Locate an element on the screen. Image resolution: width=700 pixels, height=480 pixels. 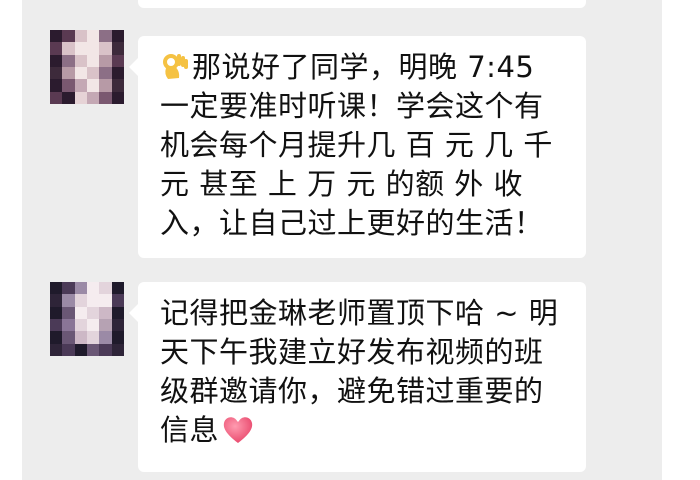
previous-message-bubble-edge is located at coordinates (362, 4).